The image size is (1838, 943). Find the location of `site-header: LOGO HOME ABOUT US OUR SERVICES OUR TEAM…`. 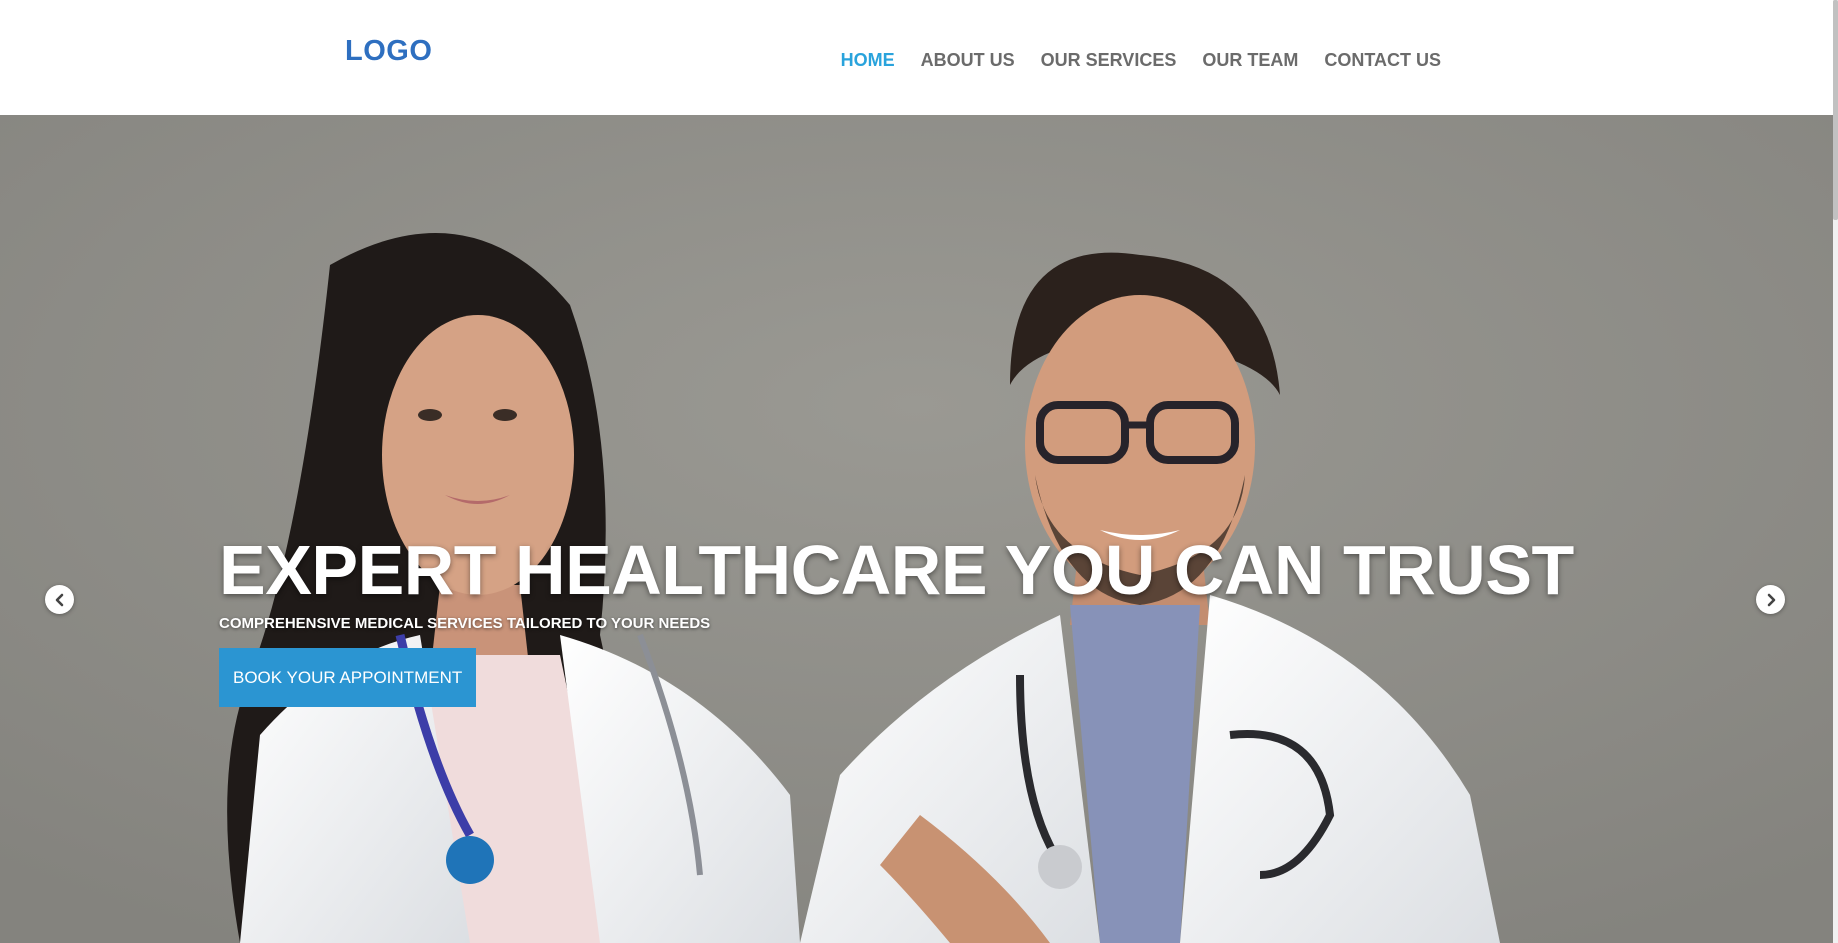

site-header: LOGO HOME ABOUT US OUR SERVICES OUR TEAM… is located at coordinates (916, 57).